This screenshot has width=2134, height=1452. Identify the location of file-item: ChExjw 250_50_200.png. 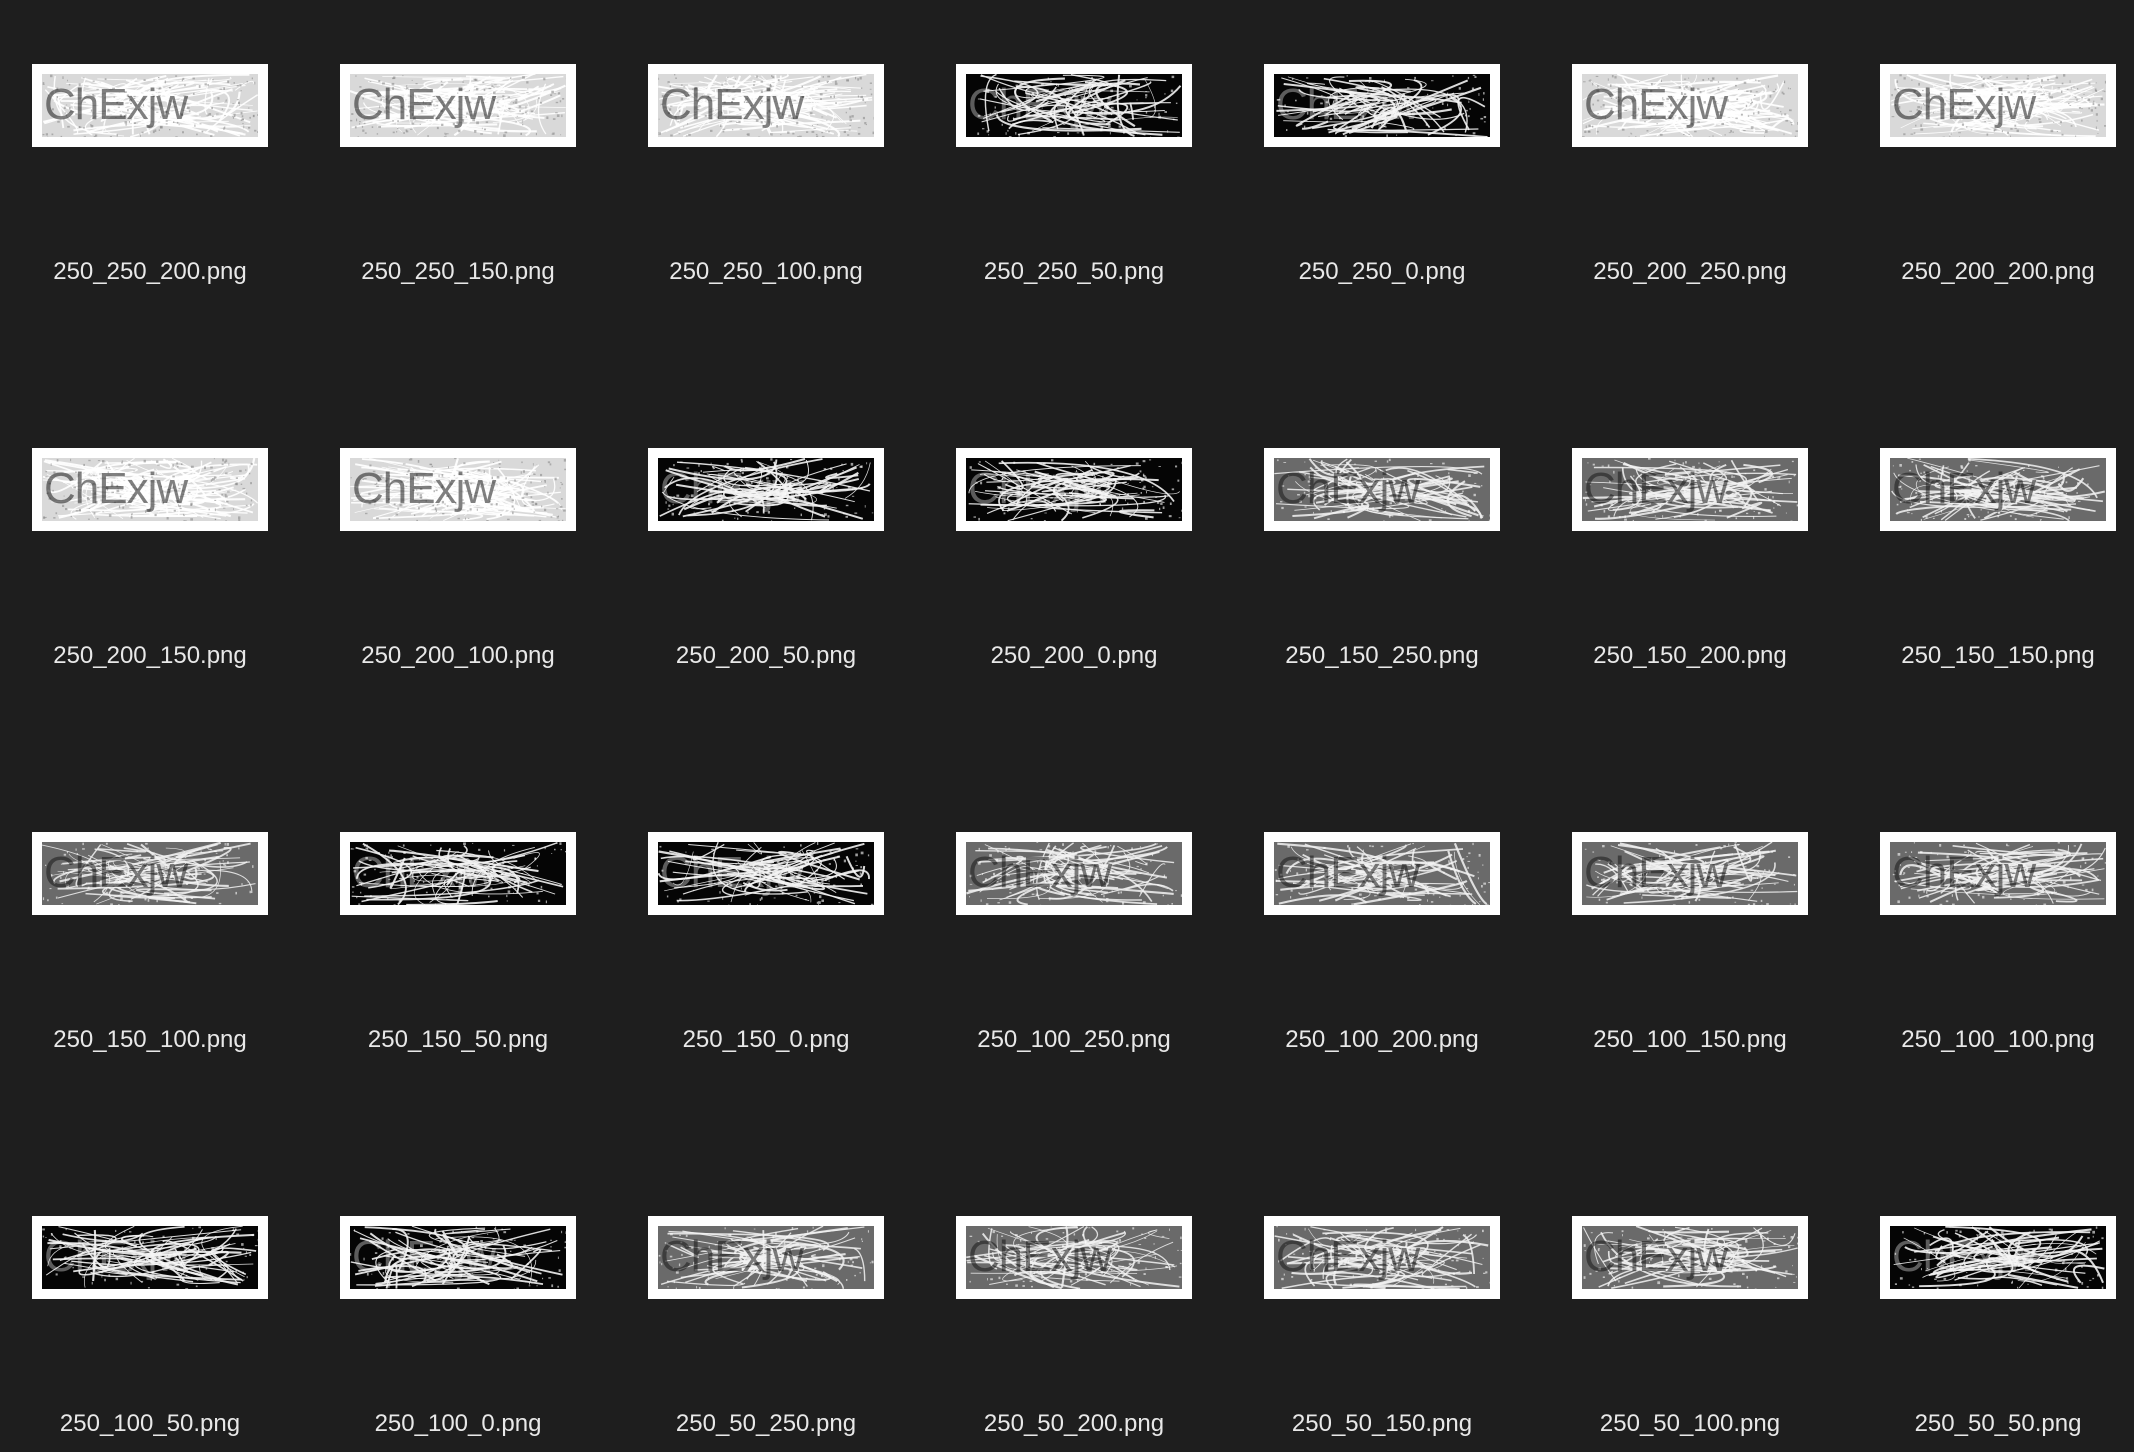
(1074, 1302).